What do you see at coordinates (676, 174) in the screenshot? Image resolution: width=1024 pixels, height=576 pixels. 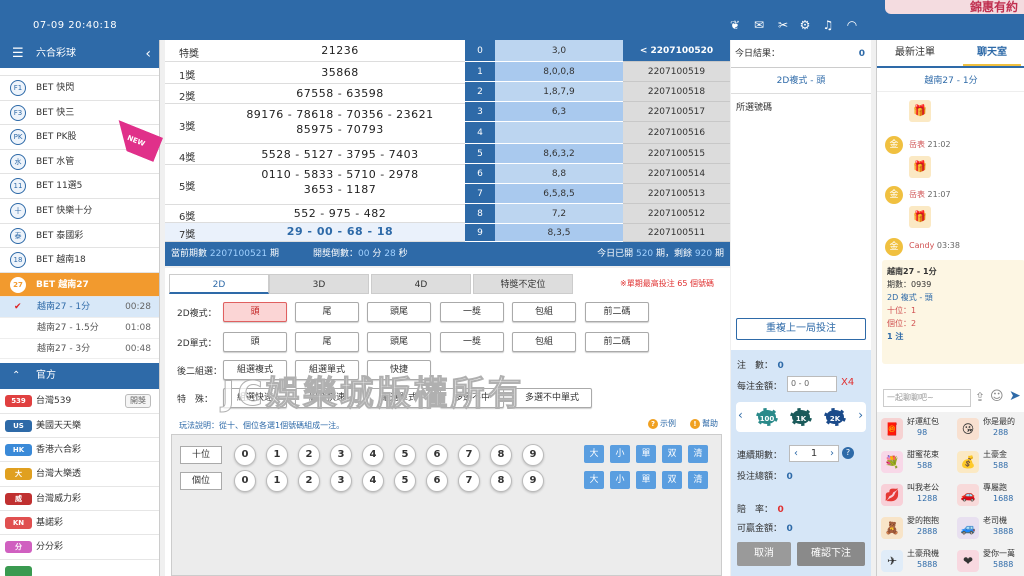 I see `period-number: 2207100514` at bounding box center [676, 174].